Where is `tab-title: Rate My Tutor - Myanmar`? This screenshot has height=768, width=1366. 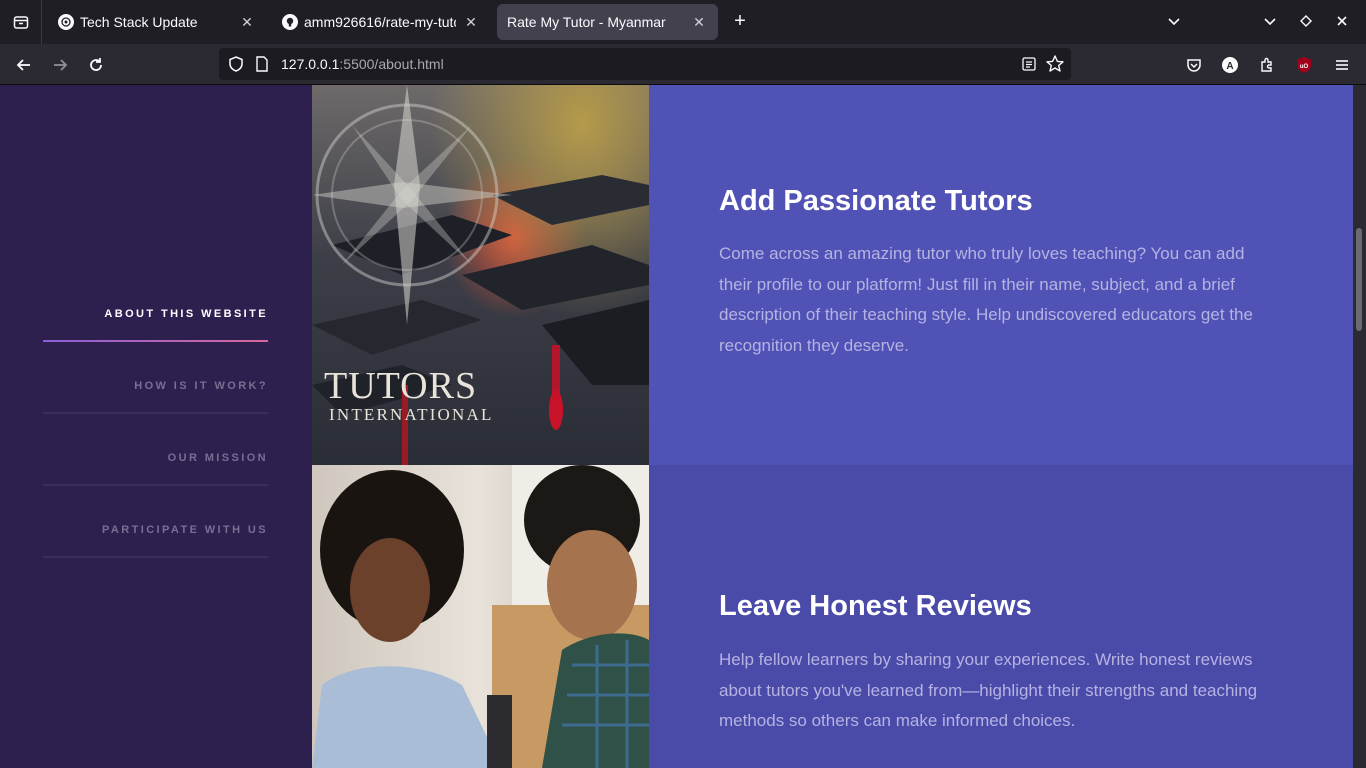 tab-title: Rate My Tutor - Myanmar is located at coordinates (586, 22).